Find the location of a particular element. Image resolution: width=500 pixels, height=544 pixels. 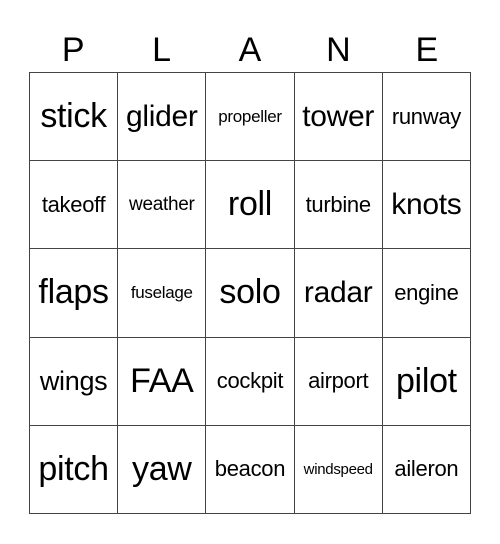

bingo-cell: wings is located at coordinates (74, 381).